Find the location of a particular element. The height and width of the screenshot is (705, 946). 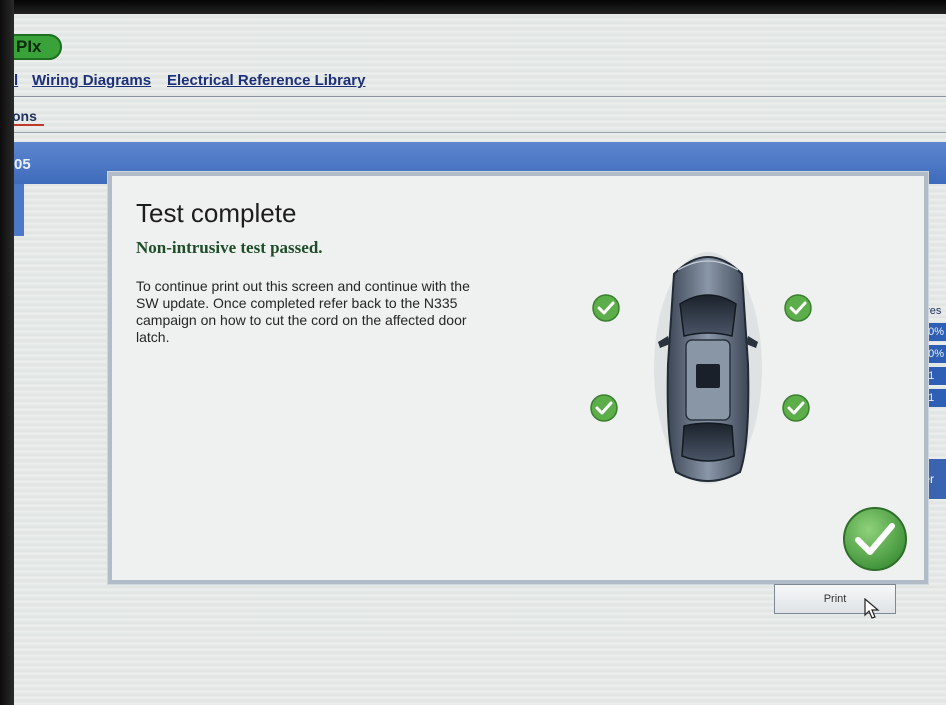

app-logo: PIx is located at coordinates (38, 47).